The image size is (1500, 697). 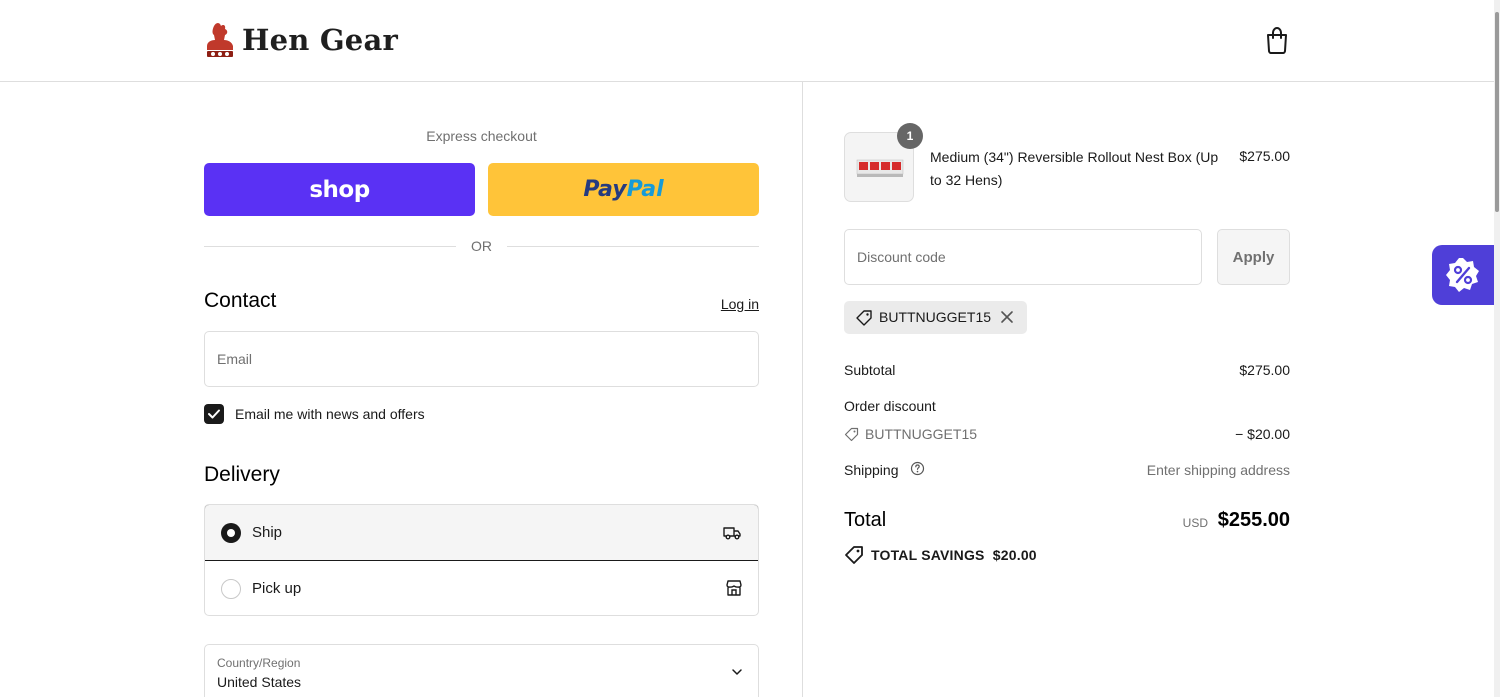 I want to click on country-value: United States, so click(x=259, y=682).